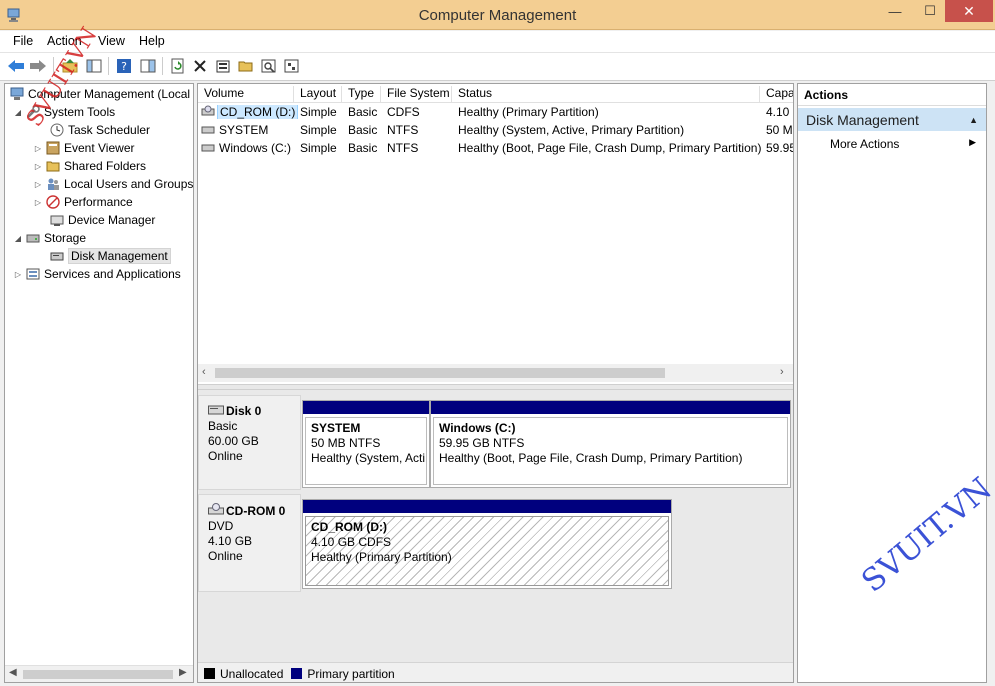  Describe the element at coordinates (258, 112) in the screenshot. I see `volume-name: CD_ROM (D:)` at that location.